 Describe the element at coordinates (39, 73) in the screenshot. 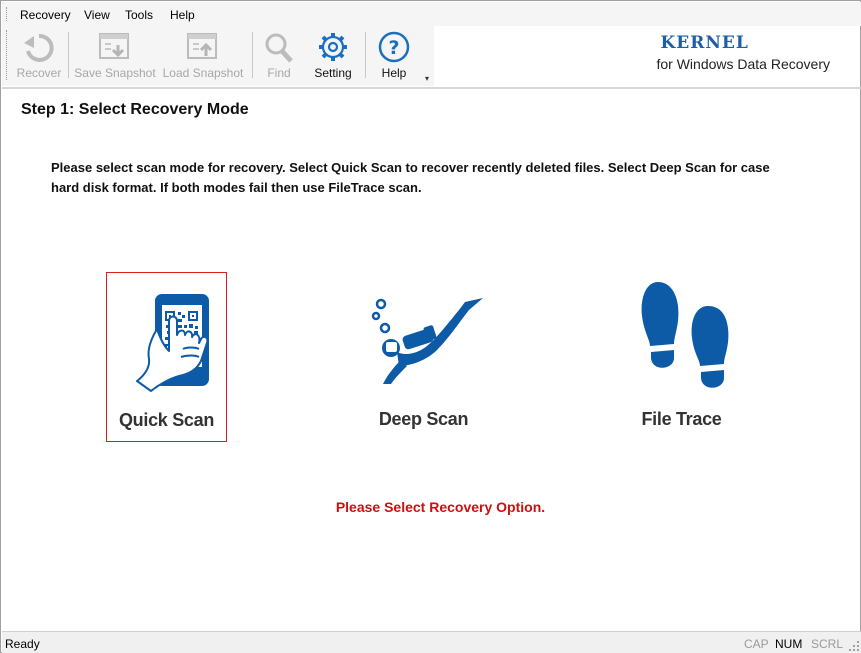

I see `recover-label: Recover` at that location.